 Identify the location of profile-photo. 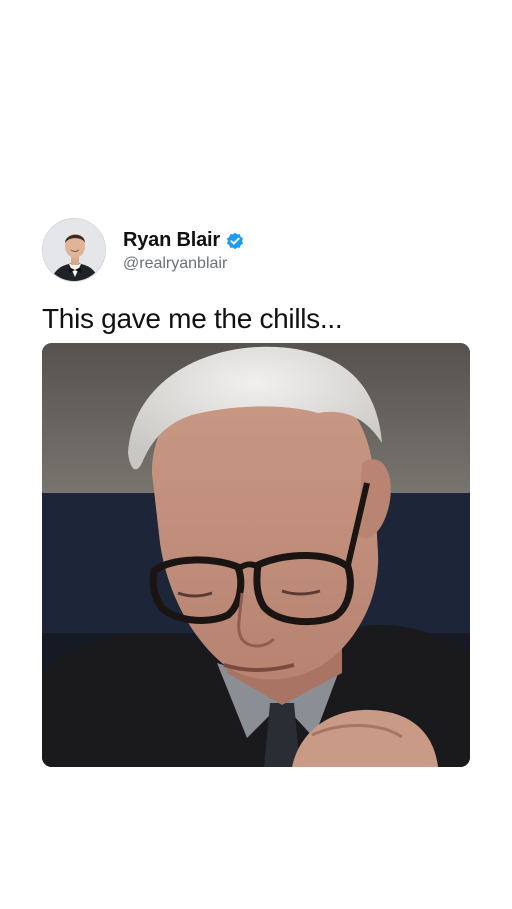
(74, 250).